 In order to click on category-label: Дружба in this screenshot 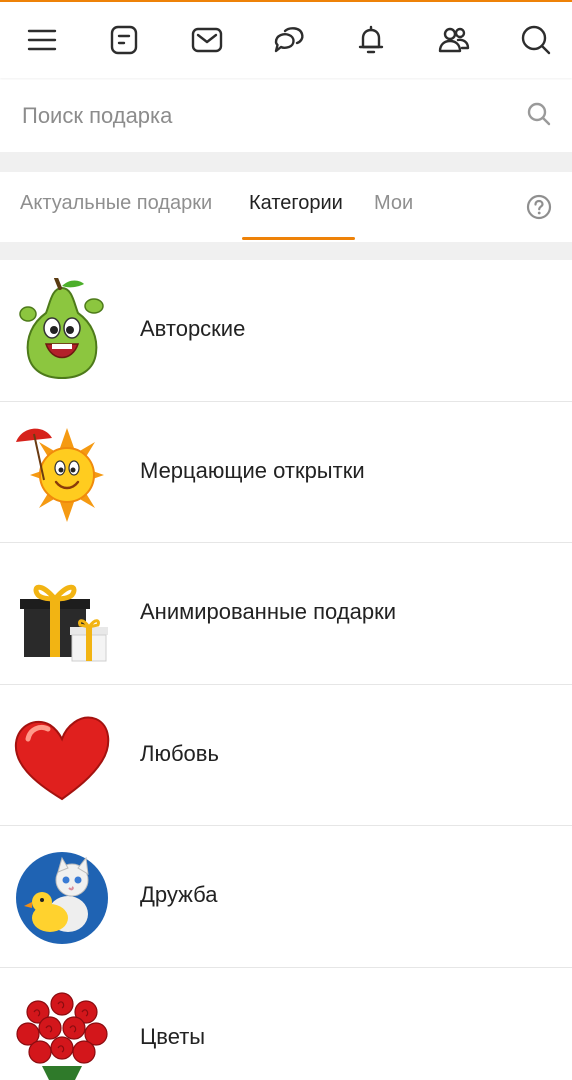, I will do `click(179, 894)`.